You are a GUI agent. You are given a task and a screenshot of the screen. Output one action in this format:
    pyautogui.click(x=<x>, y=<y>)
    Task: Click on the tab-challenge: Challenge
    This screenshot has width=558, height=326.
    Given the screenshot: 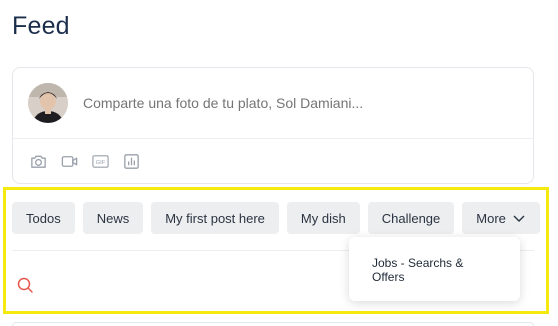 What is the action you would take?
    pyautogui.click(x=411, y=218)
    